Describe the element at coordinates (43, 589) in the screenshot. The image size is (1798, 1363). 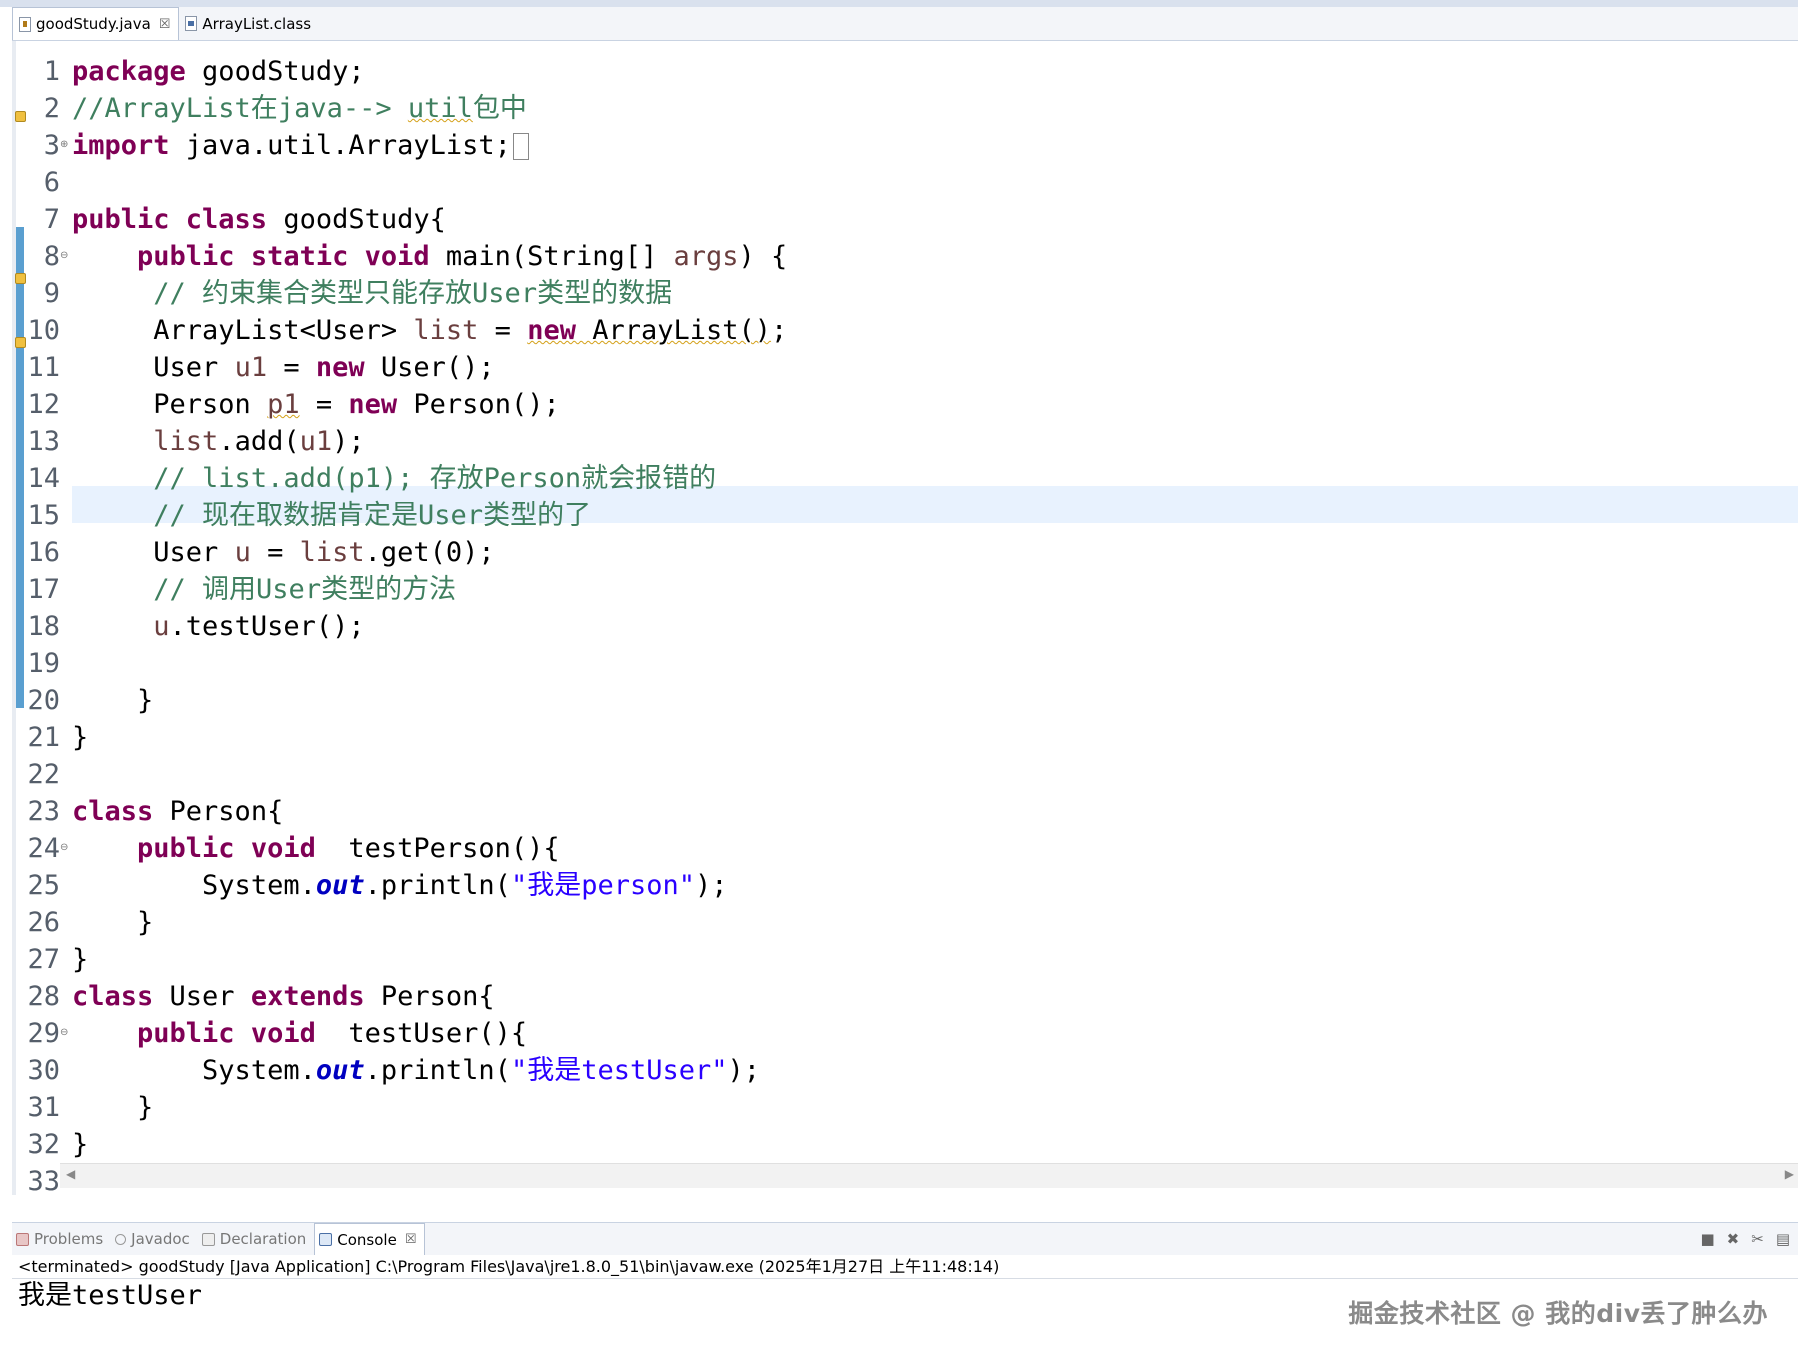
I see `line-number: 17` at that location.